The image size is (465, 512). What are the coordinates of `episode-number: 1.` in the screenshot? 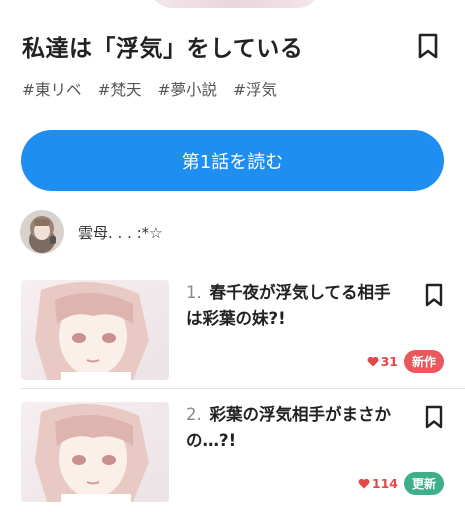 It's located at (194, 292).